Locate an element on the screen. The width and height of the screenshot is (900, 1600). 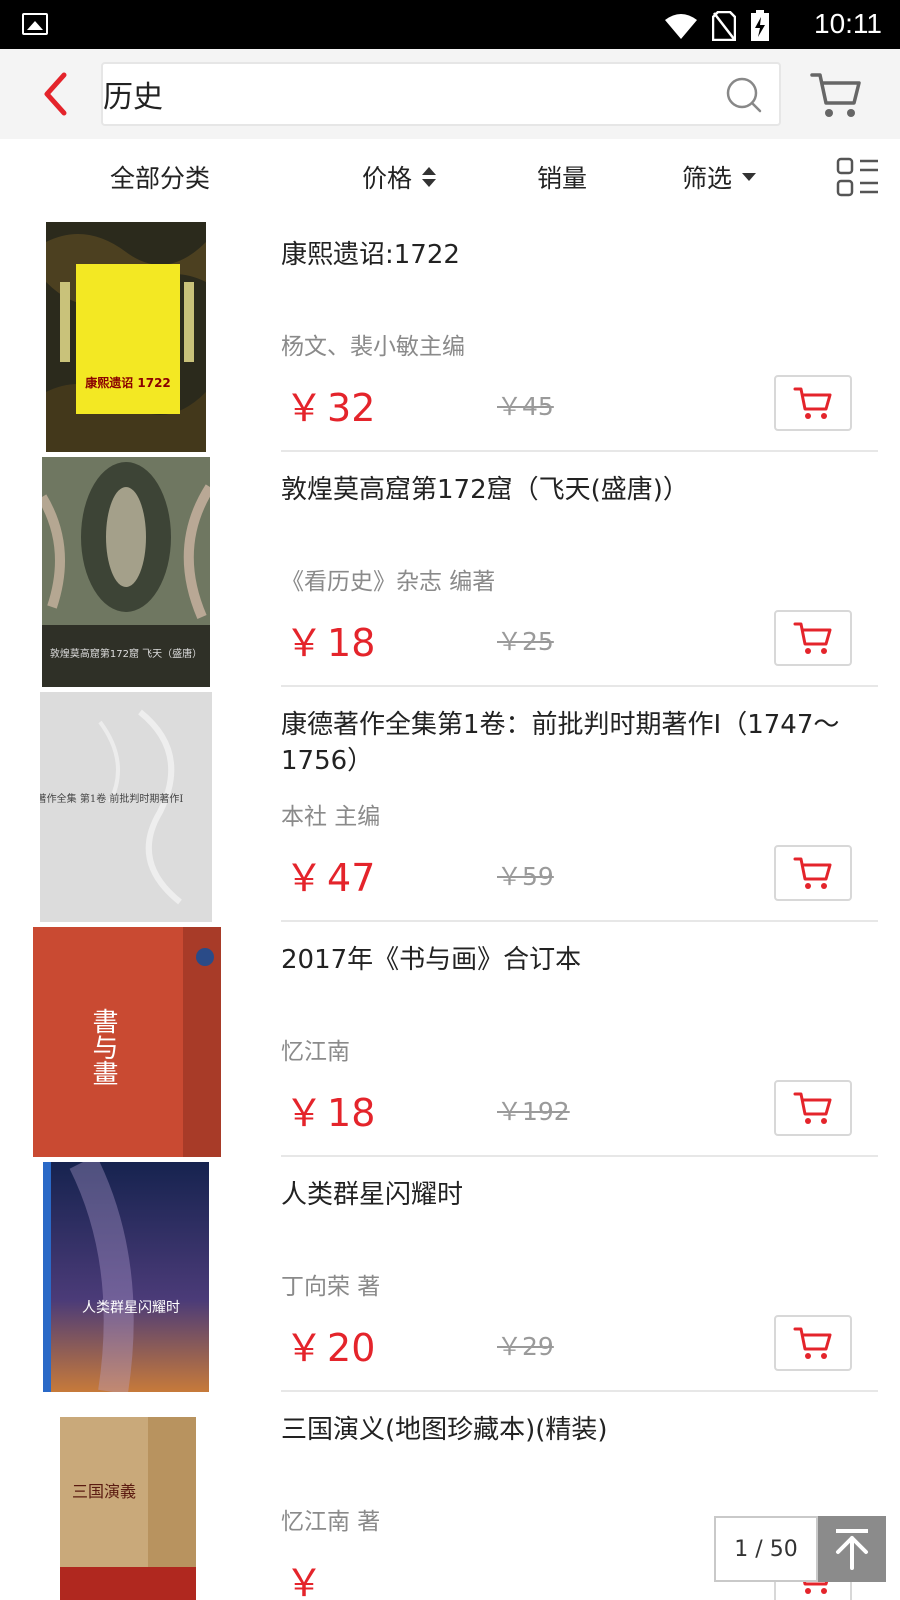
wifi-icon is located at coordinates (681, 26).